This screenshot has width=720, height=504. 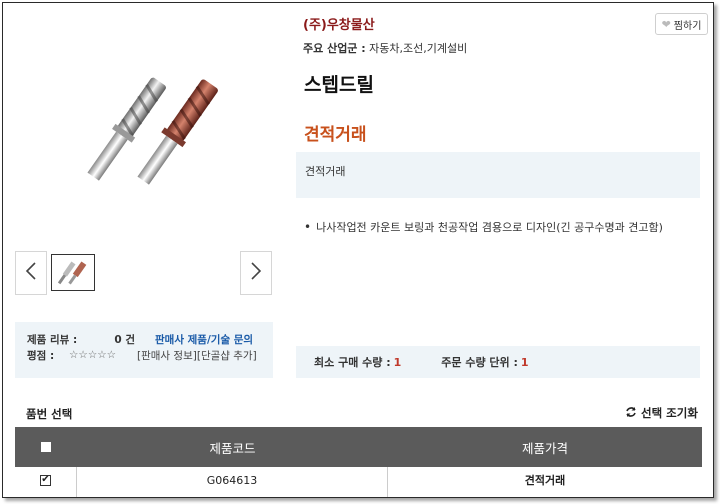 What do you see at coordinates (339, 85) in the screenshot?
I see `product-title: 스텝드릴` at bounding box center [339, 85].